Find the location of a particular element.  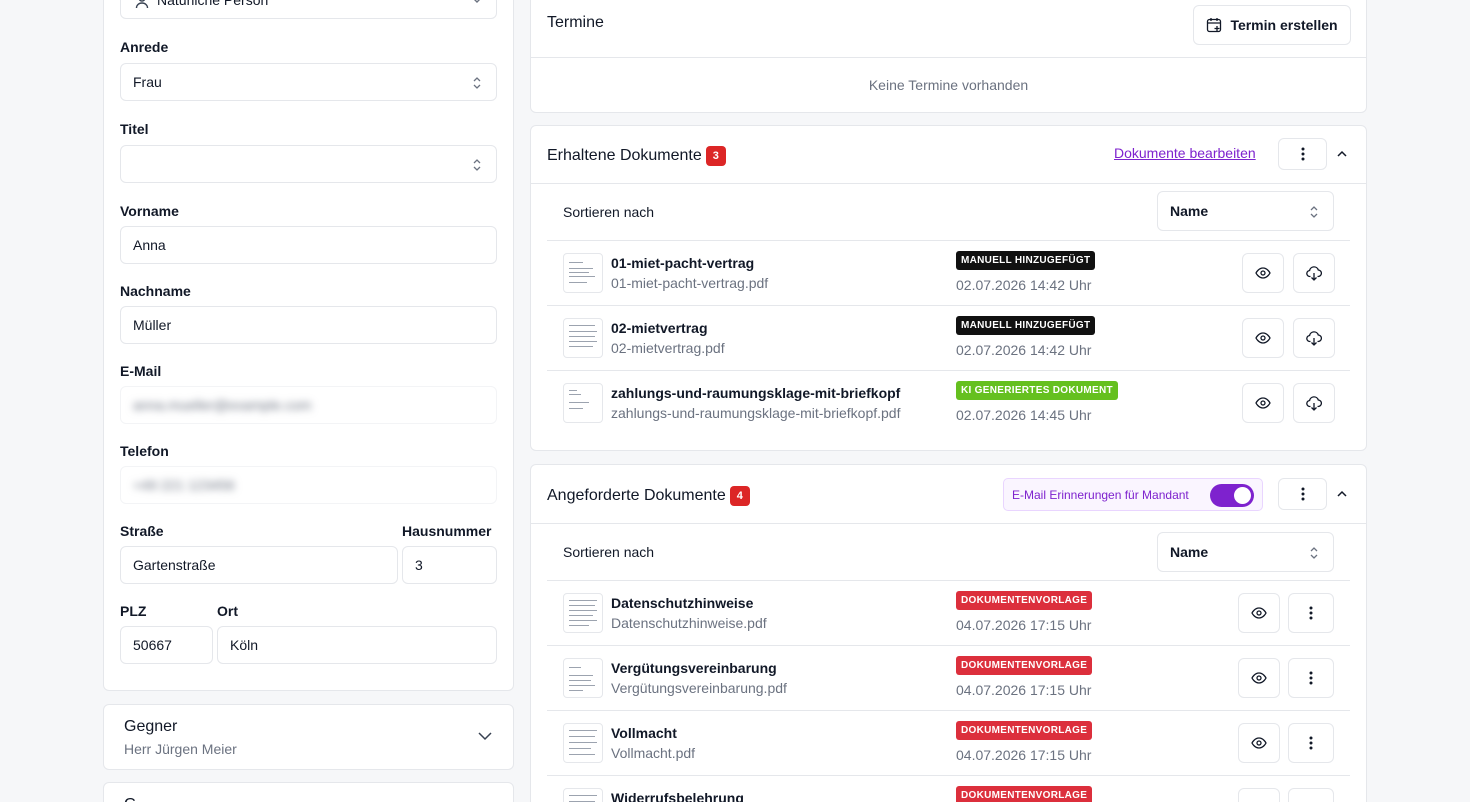

document-filename: Vollmacht.pdf is located at coordinates (653, 753).